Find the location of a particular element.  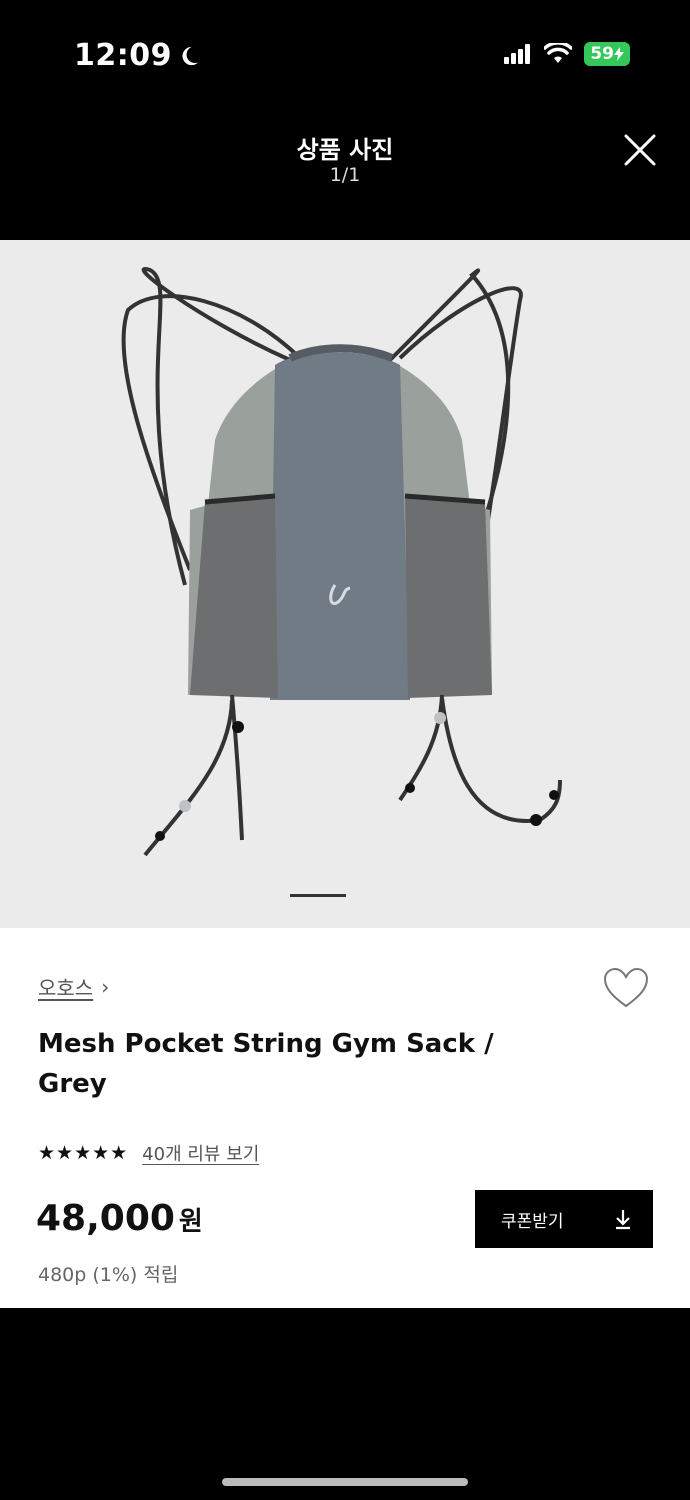

status-indicators: 59 is located at coordinates (567, 54).